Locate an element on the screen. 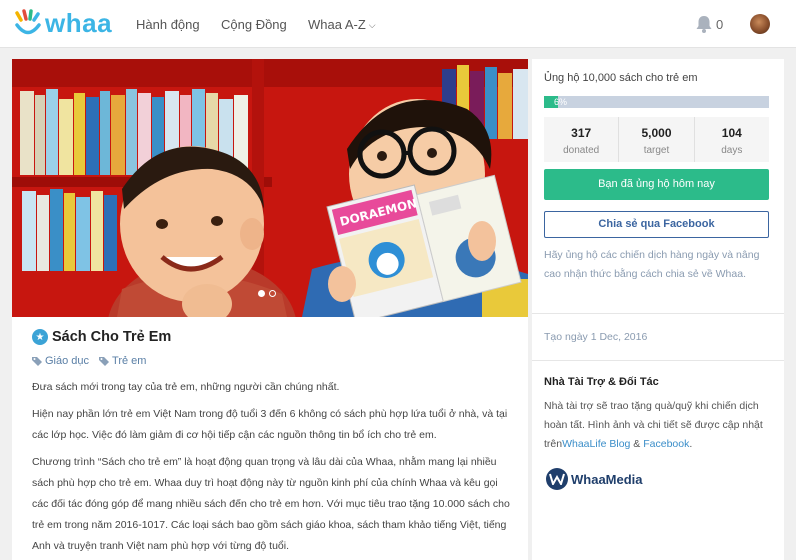 Image resolution: width=796 pixels, height=560 pixels. whaamedia-logo: WhaaMedia is located at coordinates (594, 479).